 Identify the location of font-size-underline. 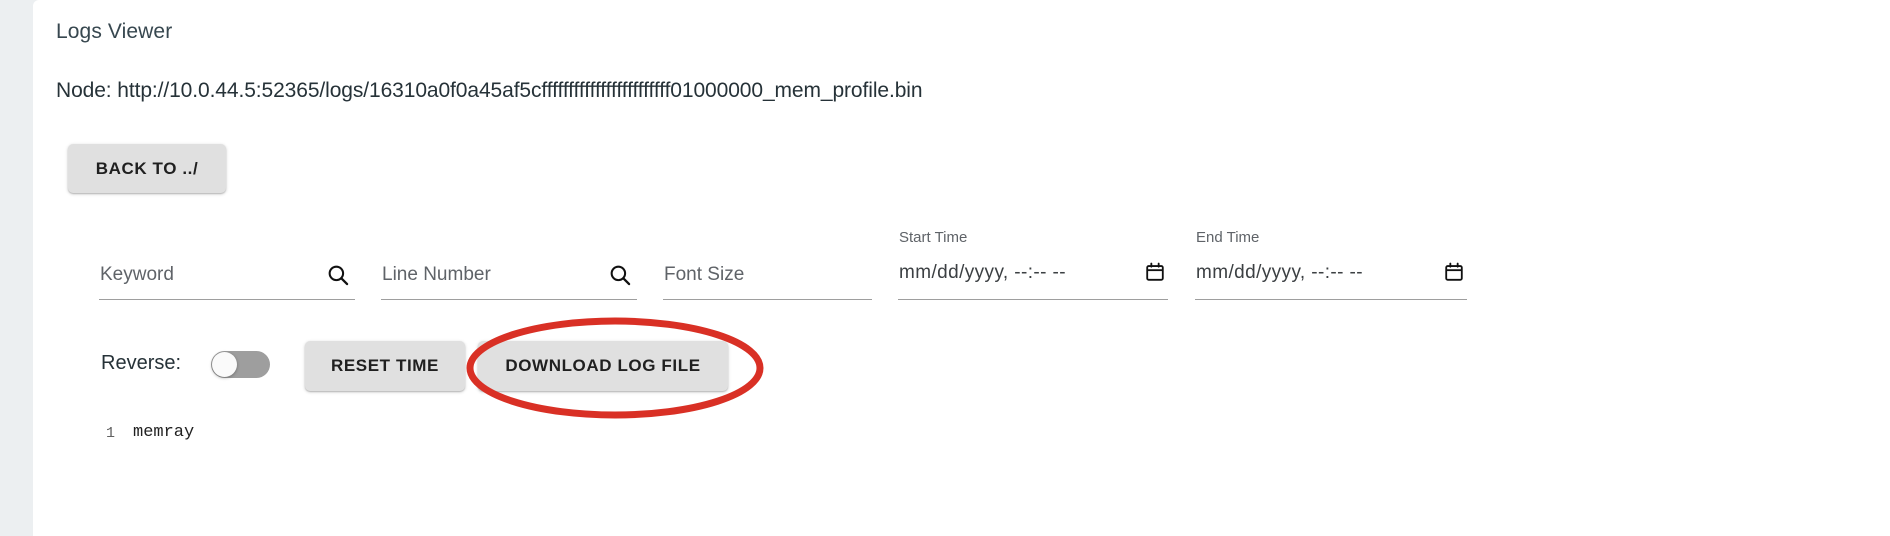
(767, 299).